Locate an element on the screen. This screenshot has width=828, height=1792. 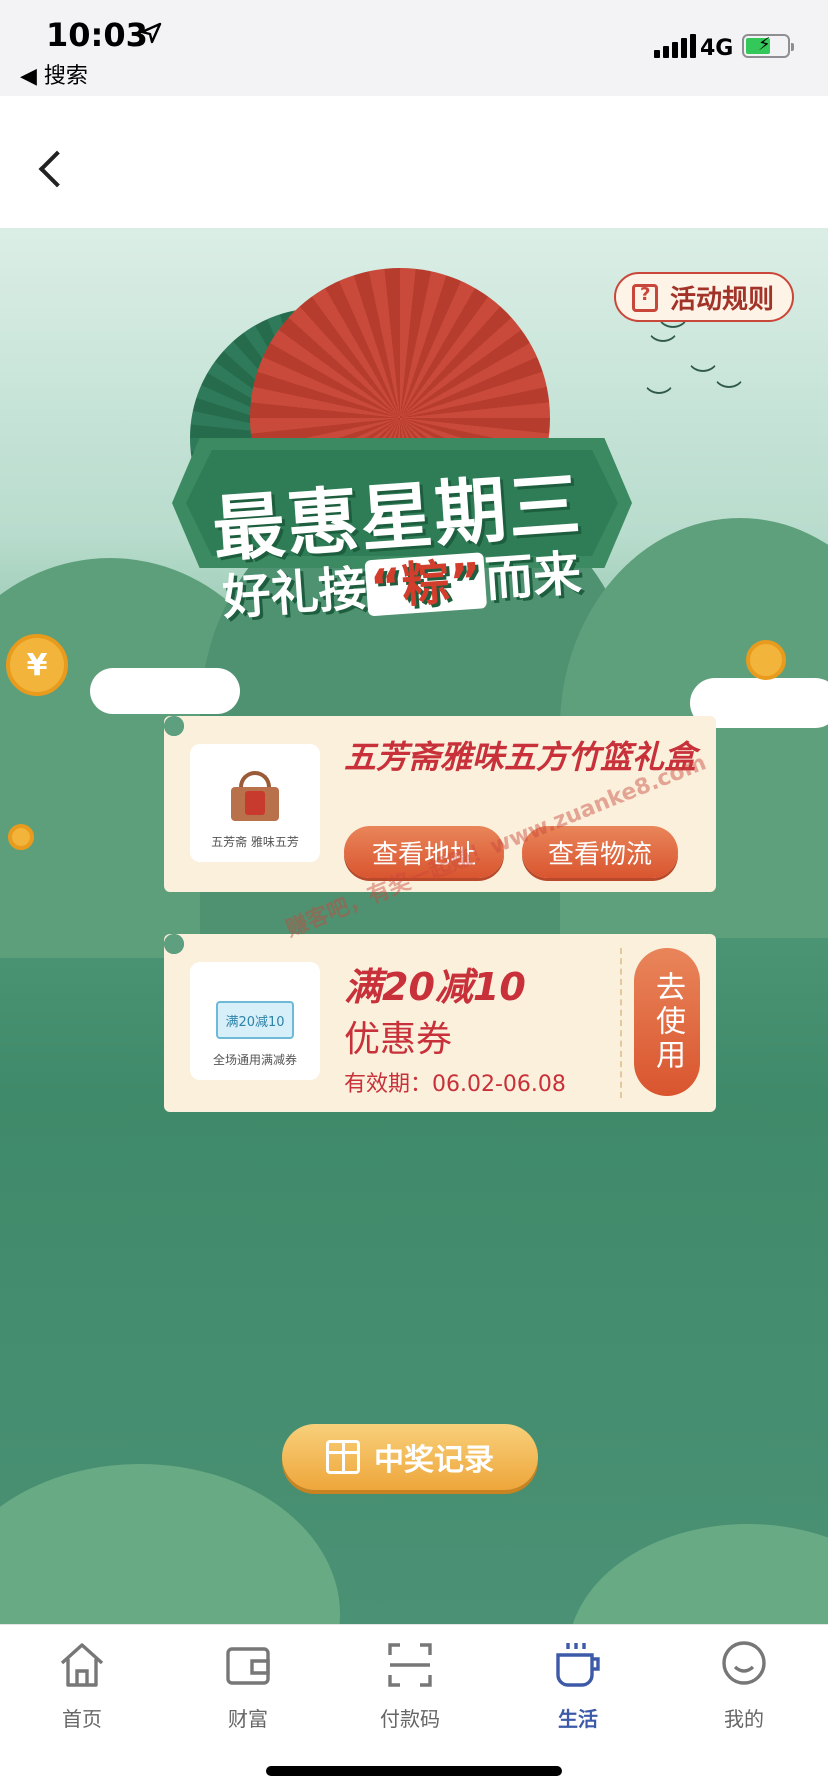
back-chevron-icon is located at coordinates (57, 169).